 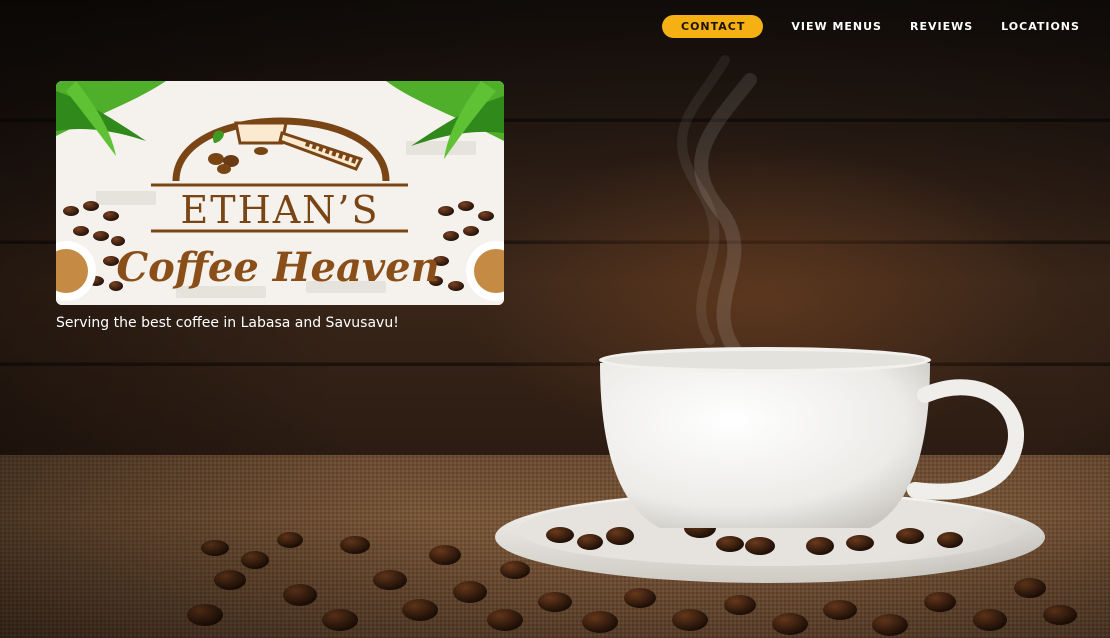 What do you see at coordinates (277, 267) in the screenshot?
I see `logo-name-line2: Coffee Heaven` at bounding box center [277, 267].